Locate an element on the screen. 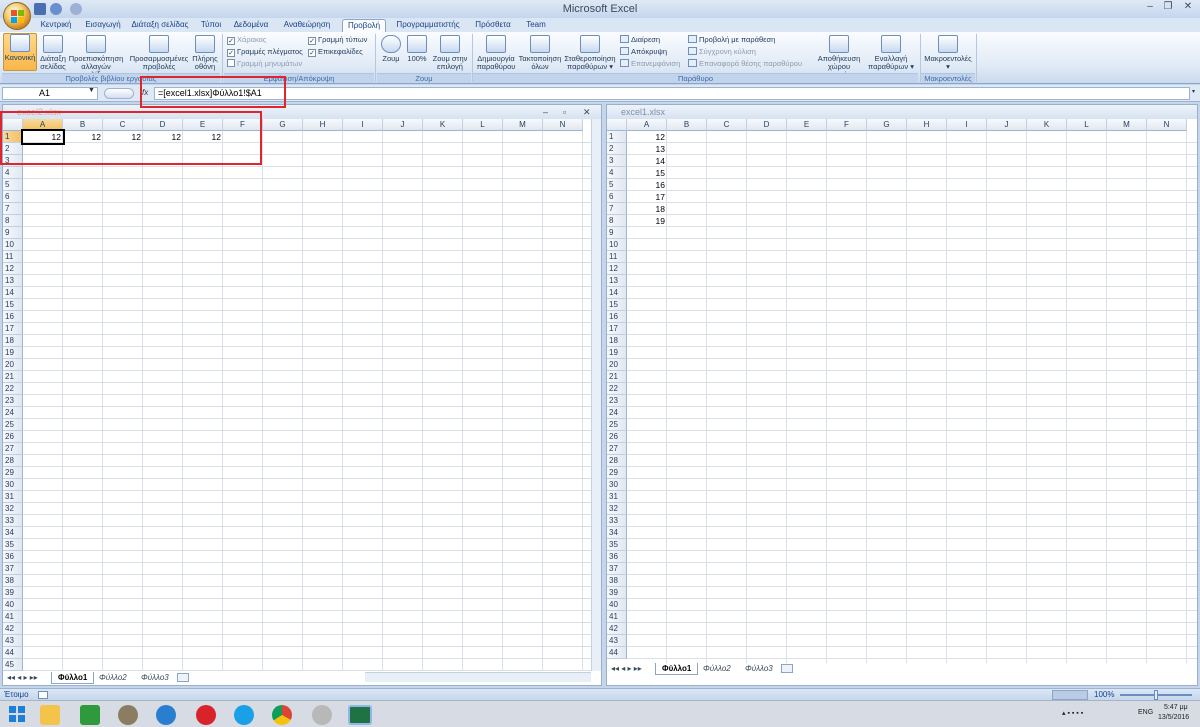 The width and height of the screenshot is (1200, 727). cell-a1: 12 is located at coordinates (43, 137).